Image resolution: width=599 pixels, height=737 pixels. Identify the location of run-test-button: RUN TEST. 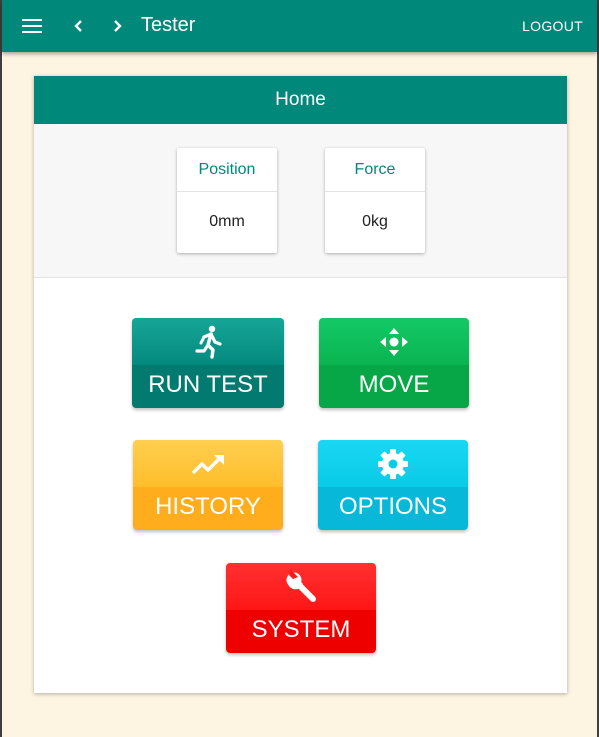
(208, 363).